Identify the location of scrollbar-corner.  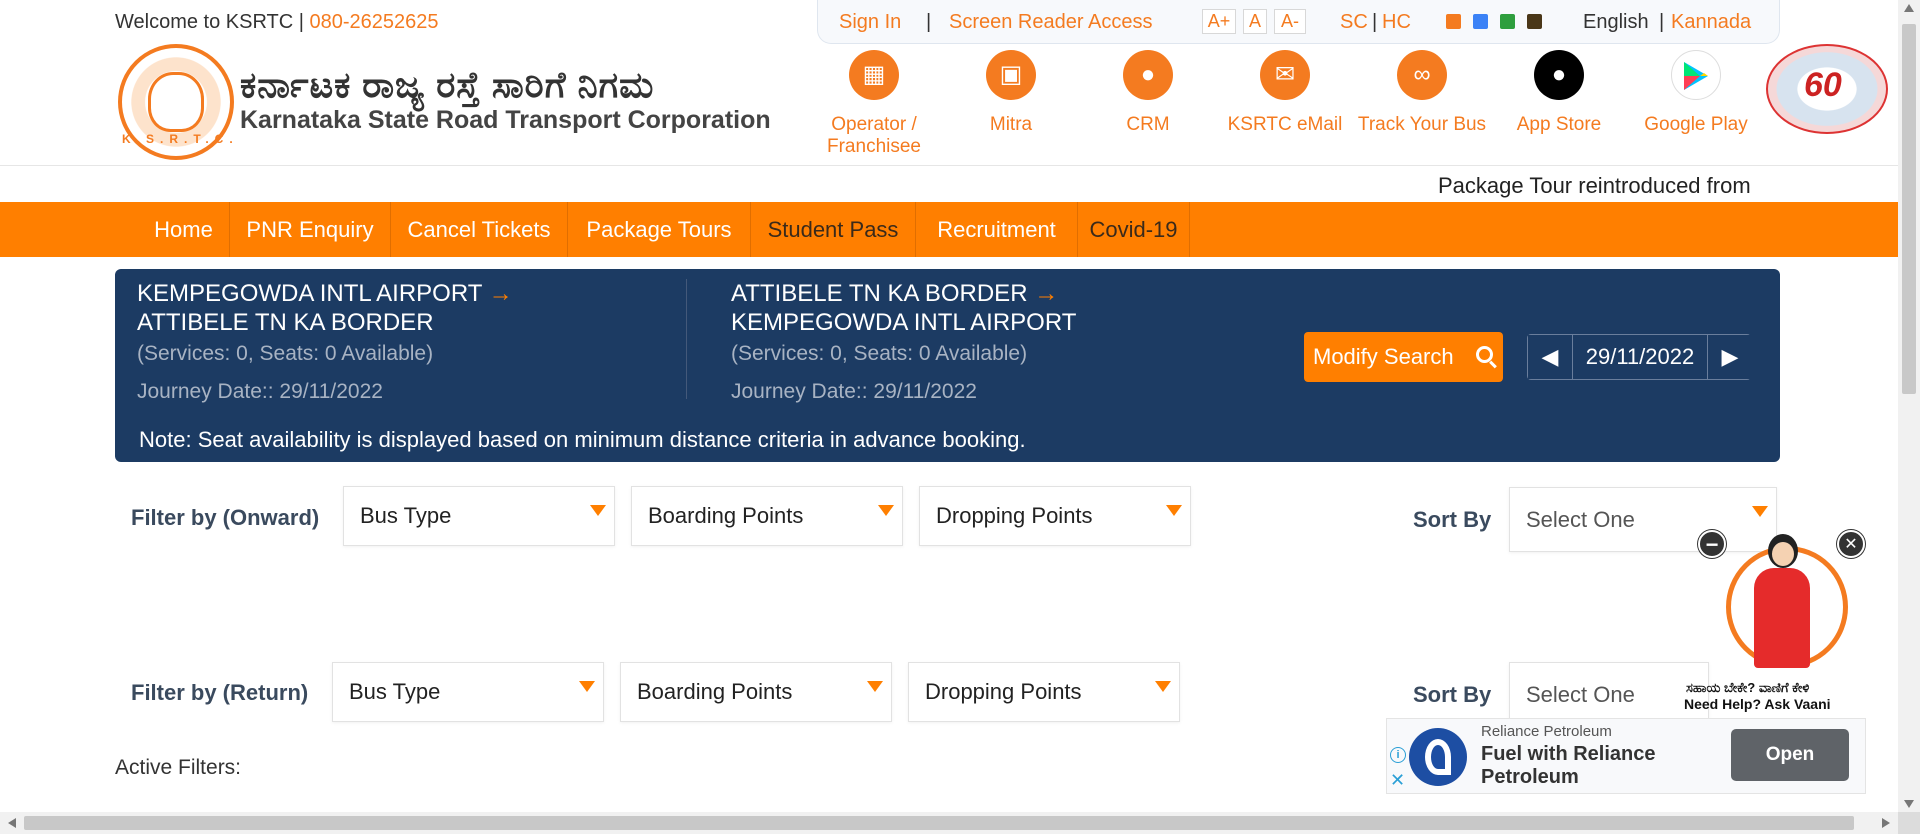
(1909, 823).